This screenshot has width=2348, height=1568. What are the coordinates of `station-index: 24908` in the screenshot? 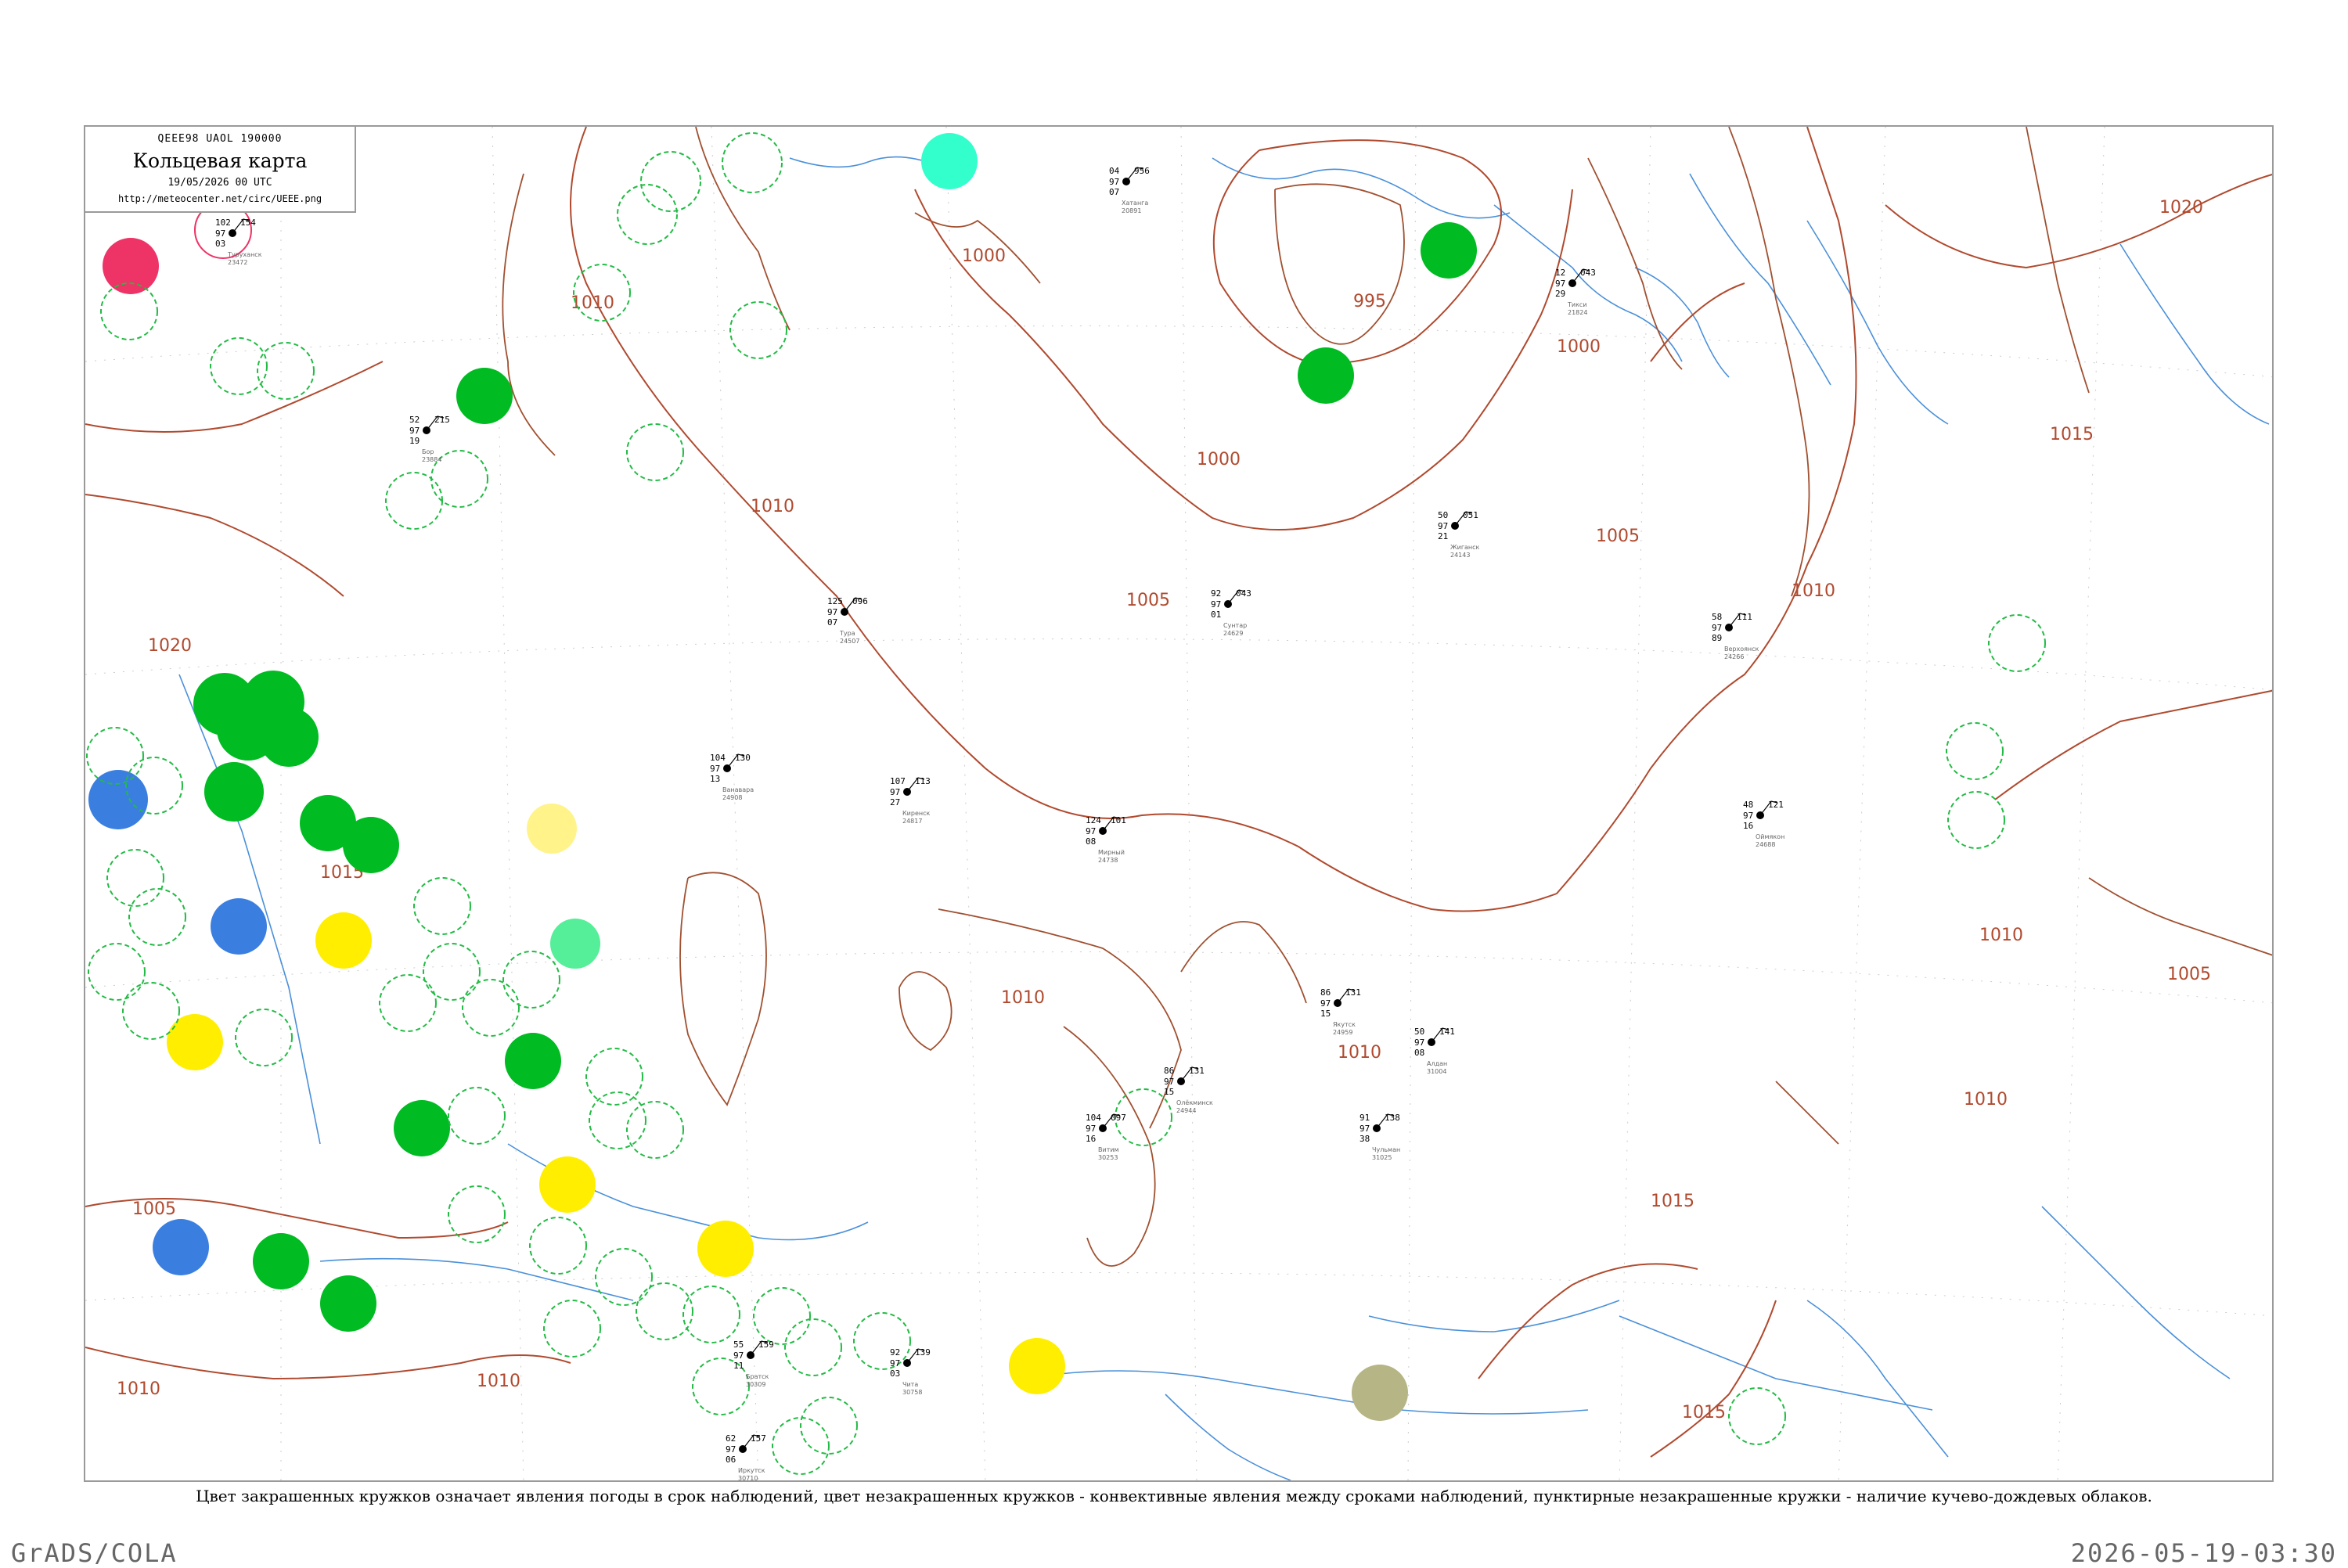 It's located at (732, 798).